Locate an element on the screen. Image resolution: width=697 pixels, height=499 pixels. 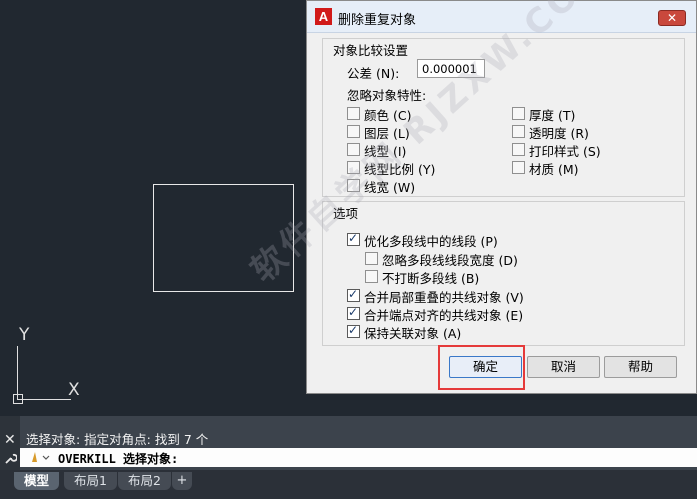
compare-settings-title: 对象比较设置 is located at coordinates (371, 49).